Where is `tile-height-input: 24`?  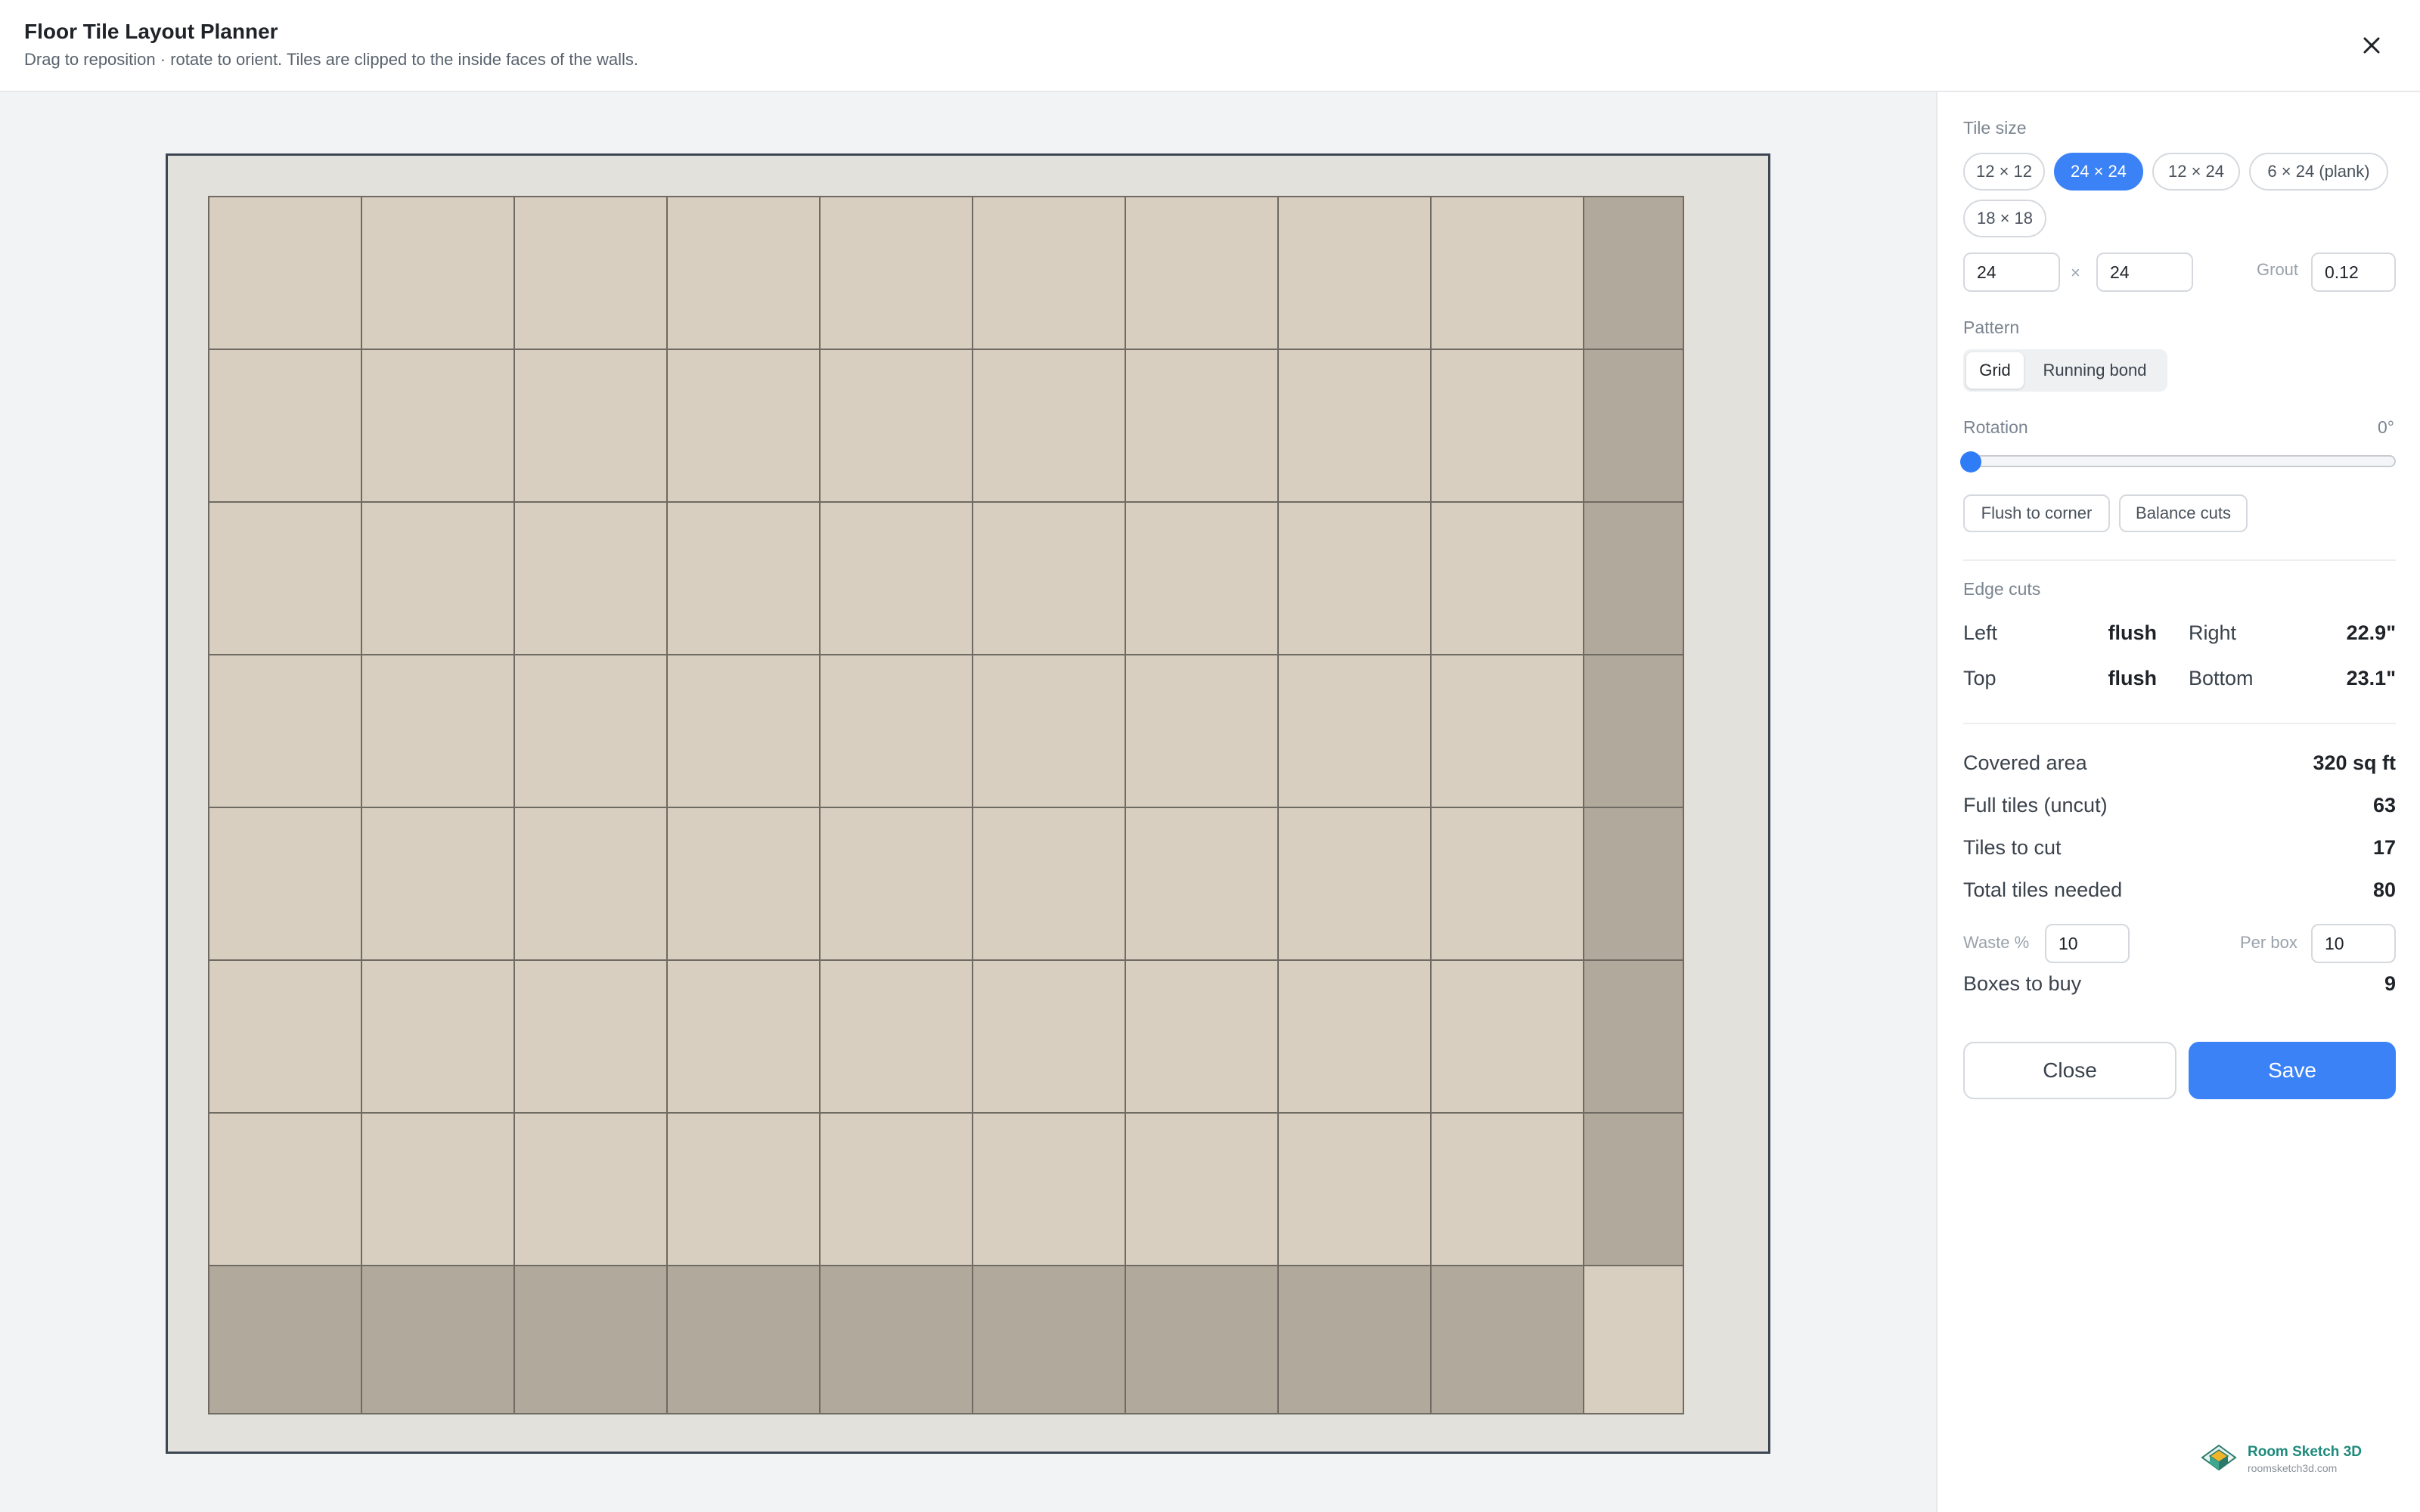
tile-height-input: 24 is located at coordinates (2144, 272).